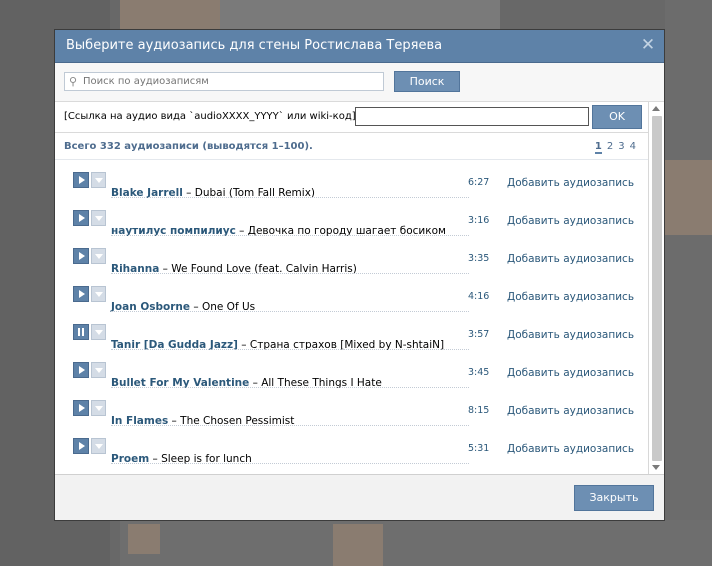 Image resolution: width=712 pixels, height=566 pixels. I want to click on dialog-footer: Закрыть, so click(359, 497).